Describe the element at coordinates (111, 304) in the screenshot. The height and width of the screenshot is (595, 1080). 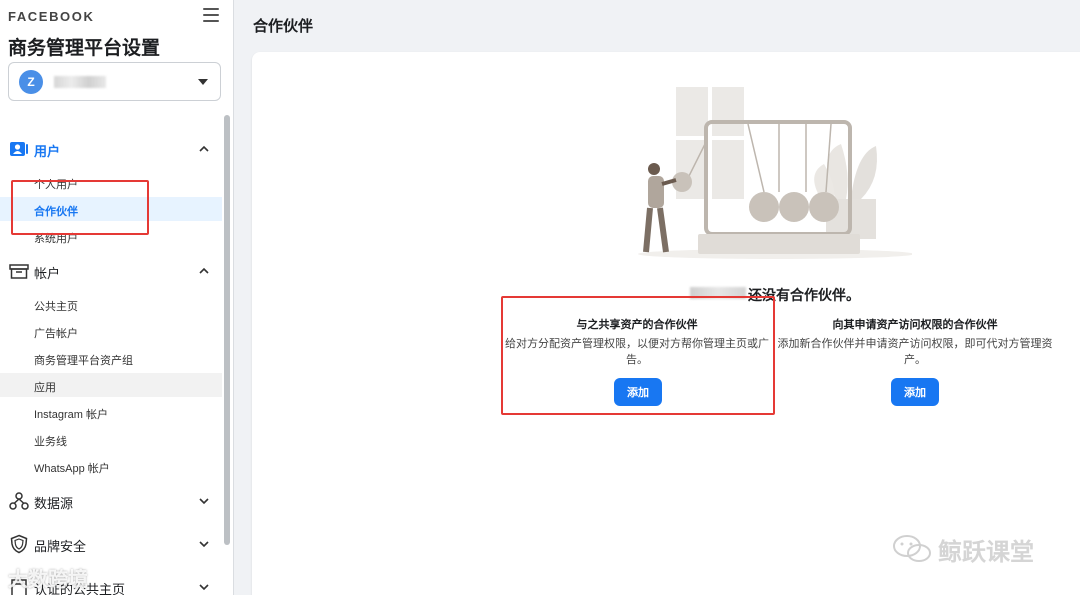
I see `sidebar-item-pages: 公共主页` at that location.